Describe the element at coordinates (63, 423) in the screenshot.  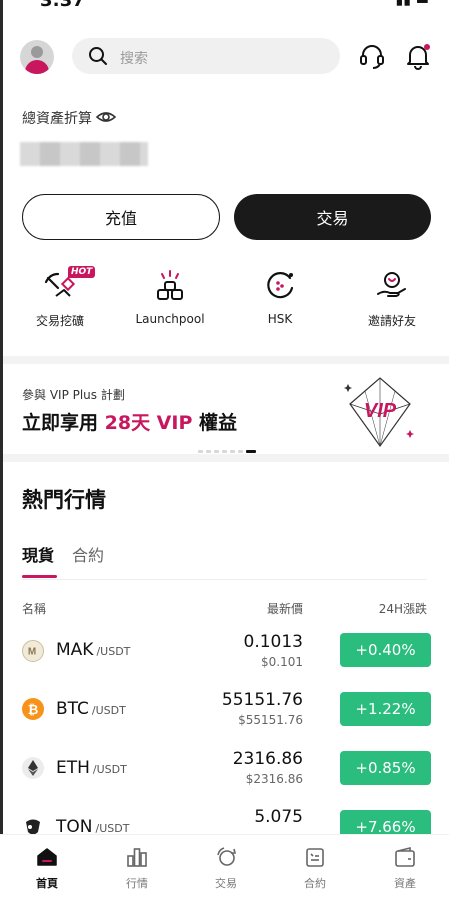
I see `banner-title-prefix: 立即享用` at that location.